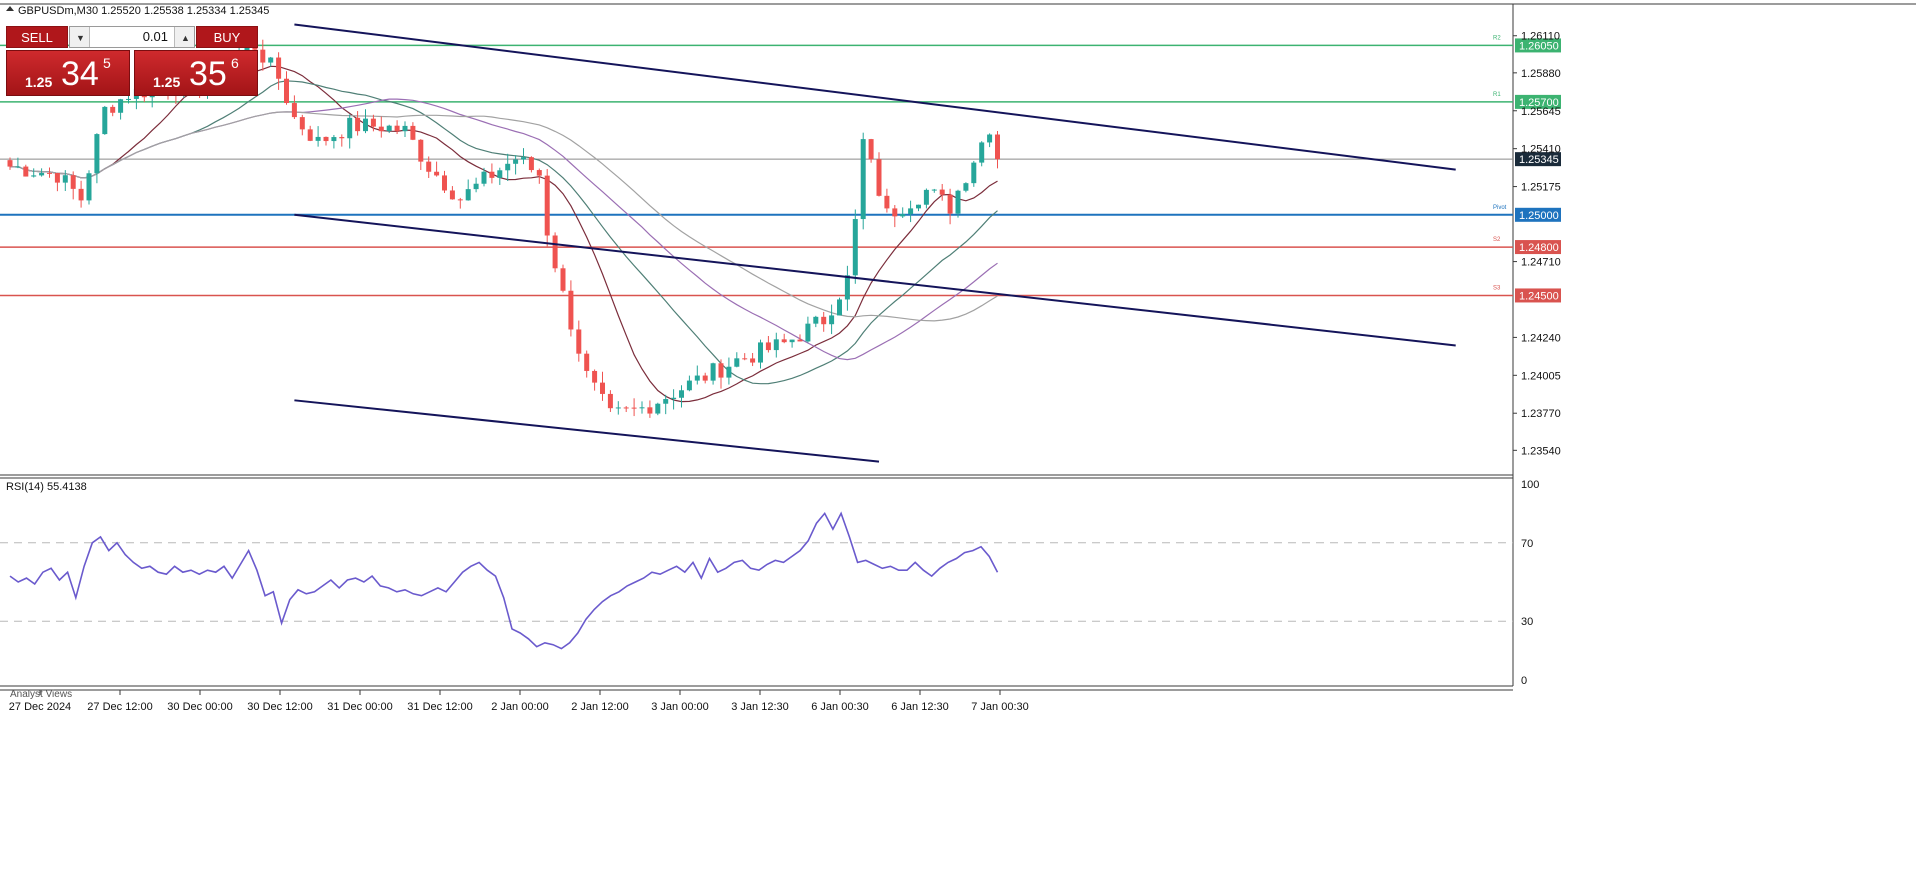 This screenshot has width=1916, height=874. Describe the element at coordinates (41, 694) in the screenshot. I see `analyst-views-label: Analyst Views` at that location.